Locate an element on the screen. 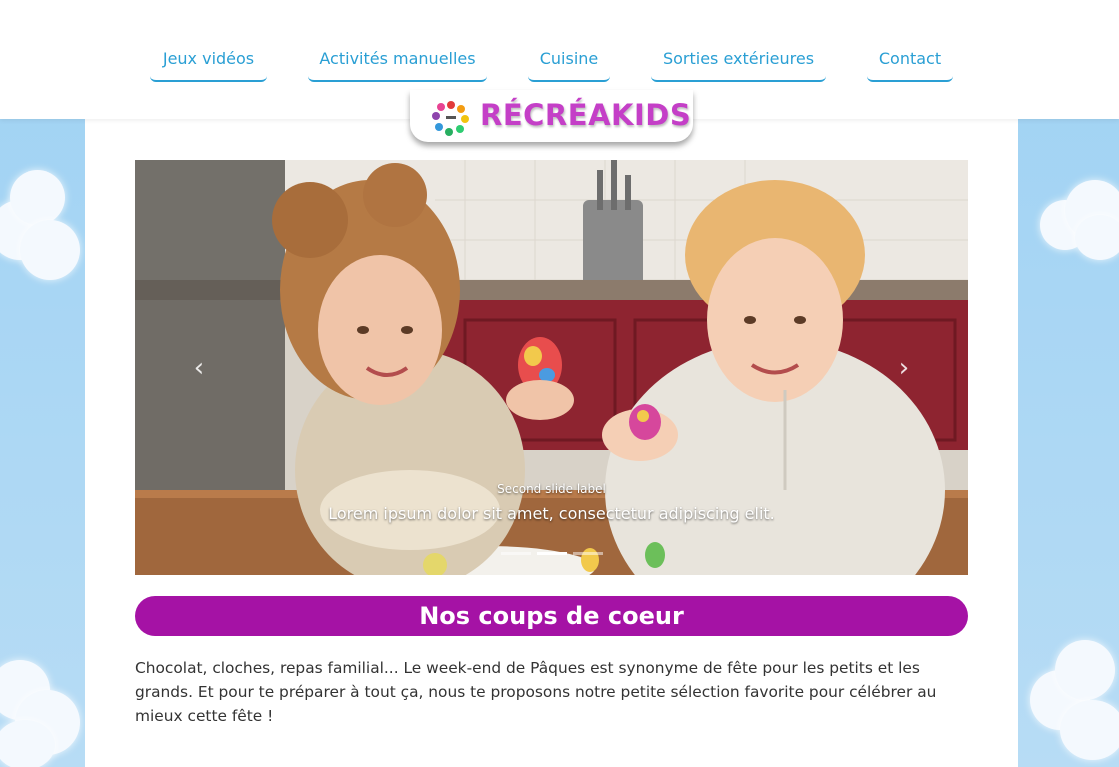 This screenshot has width=1119, height=767. slide-label: Second slide label is located at coordinates (551, 489).